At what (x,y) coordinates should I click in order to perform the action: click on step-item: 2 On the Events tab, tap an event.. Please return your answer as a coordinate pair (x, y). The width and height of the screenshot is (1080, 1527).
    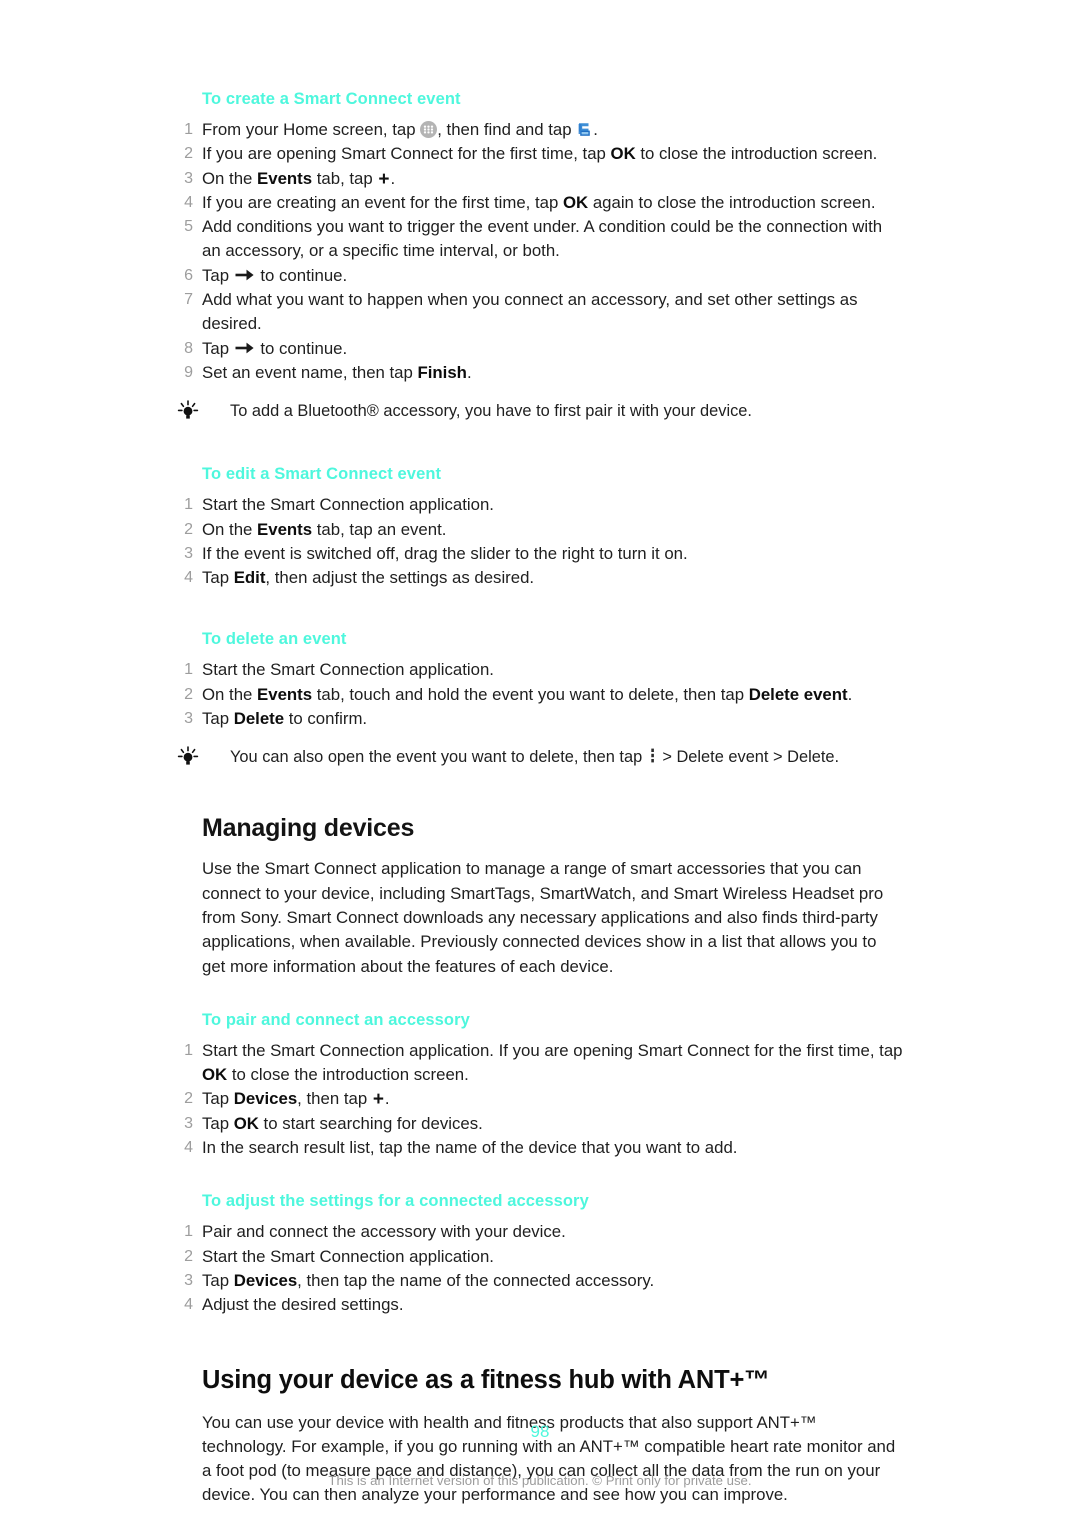
    Looking at the image, I should click on (540, 530).